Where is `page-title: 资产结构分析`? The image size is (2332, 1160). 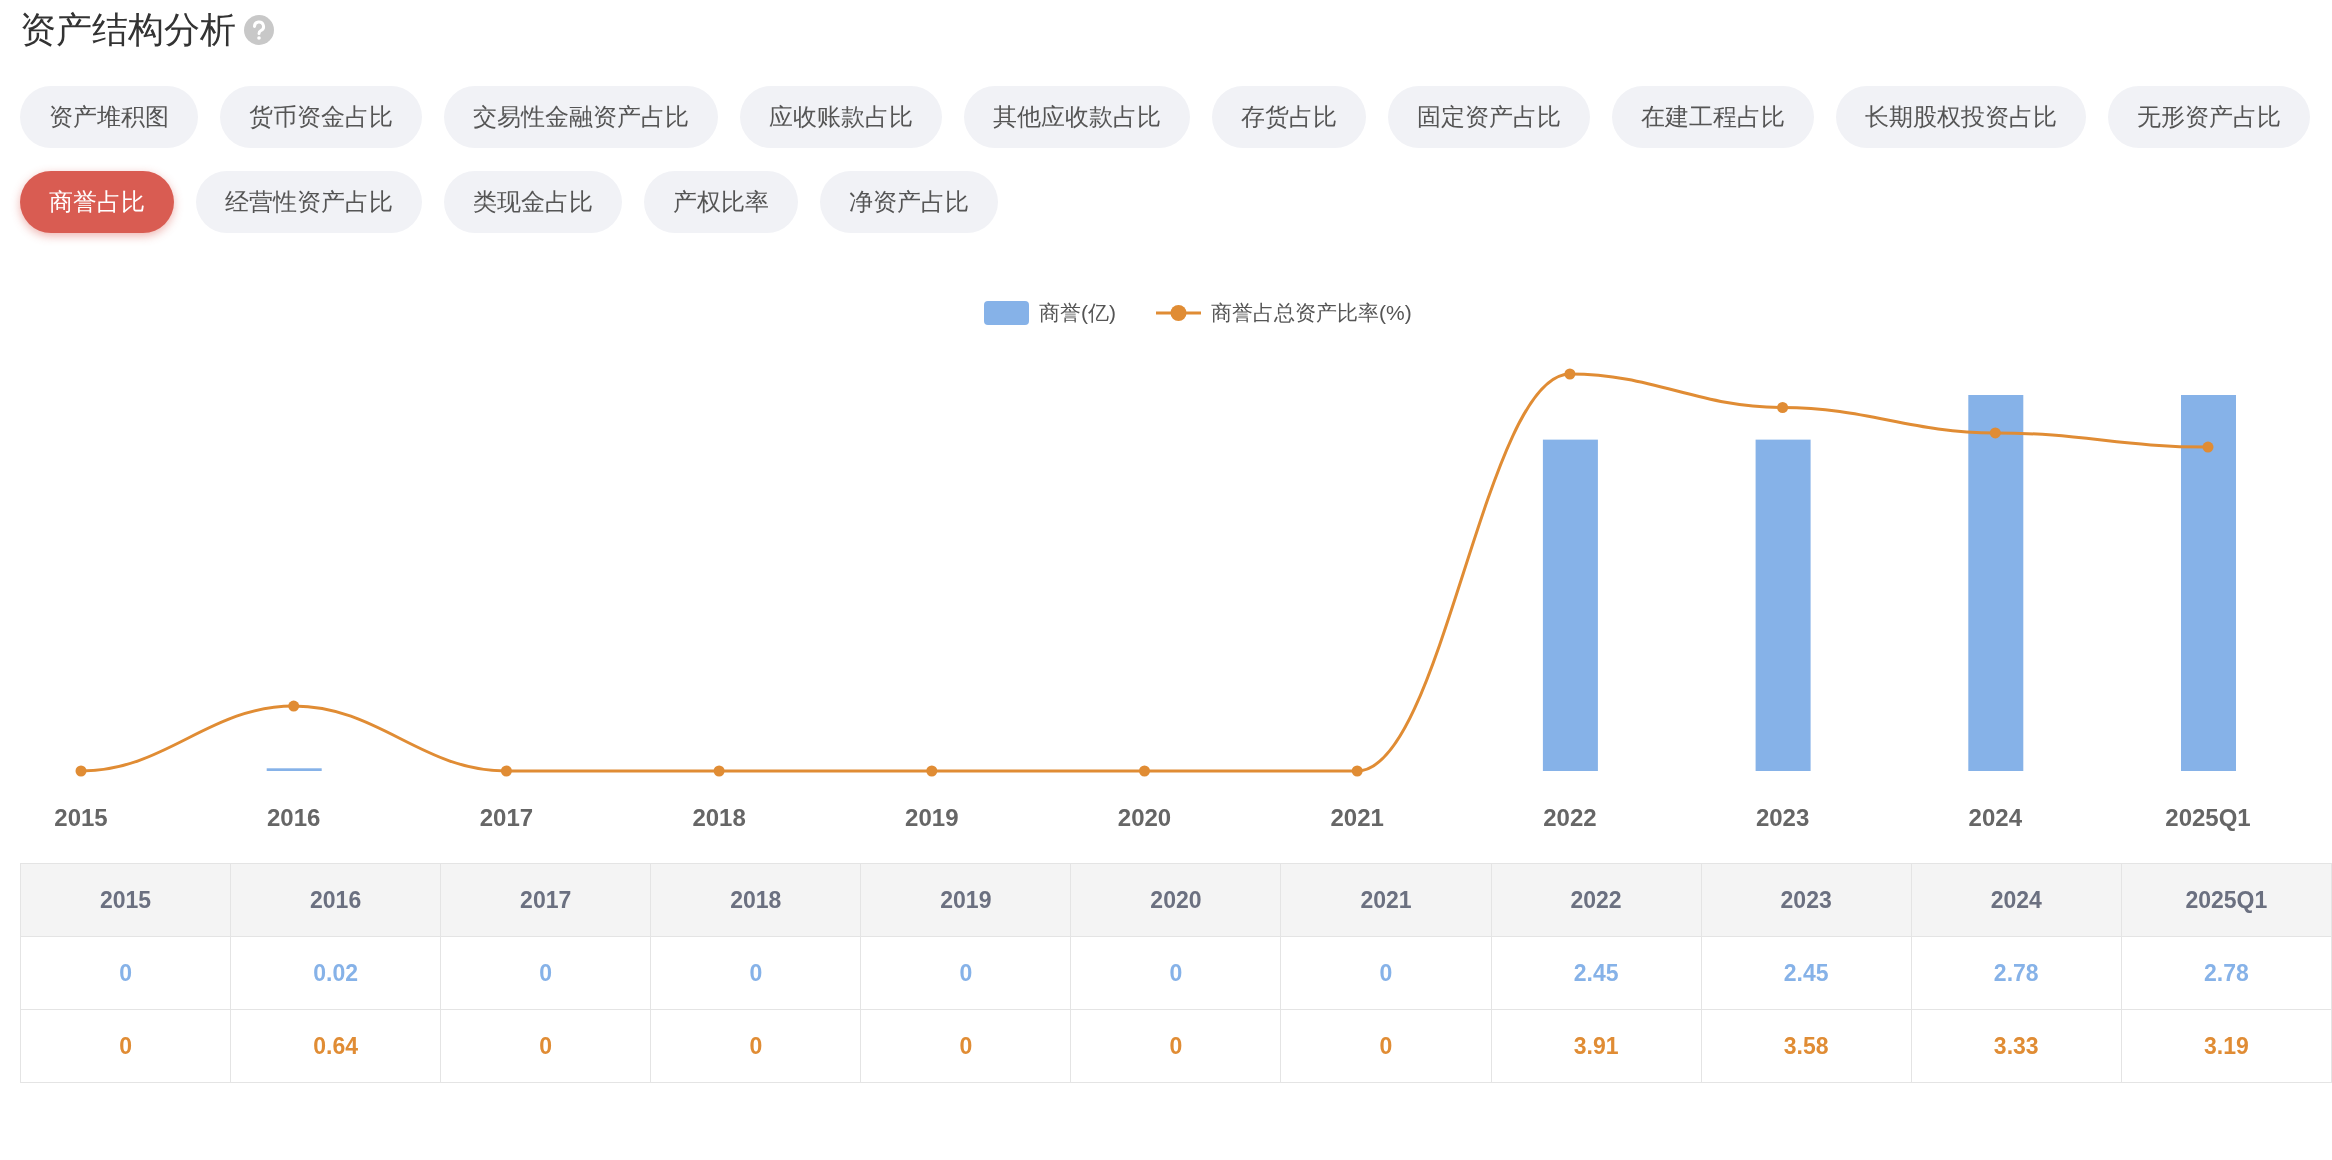 page-title: 资产结构分析 is located at coordinates (128, 30).